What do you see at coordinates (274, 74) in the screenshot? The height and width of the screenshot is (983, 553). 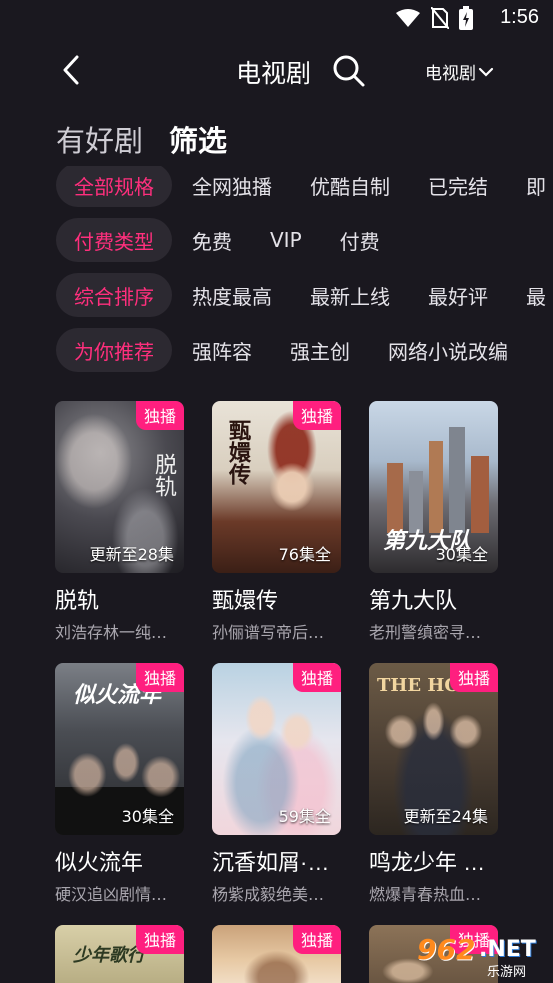 I see `page-title: 电视剧` at bounding box center [274, 74].